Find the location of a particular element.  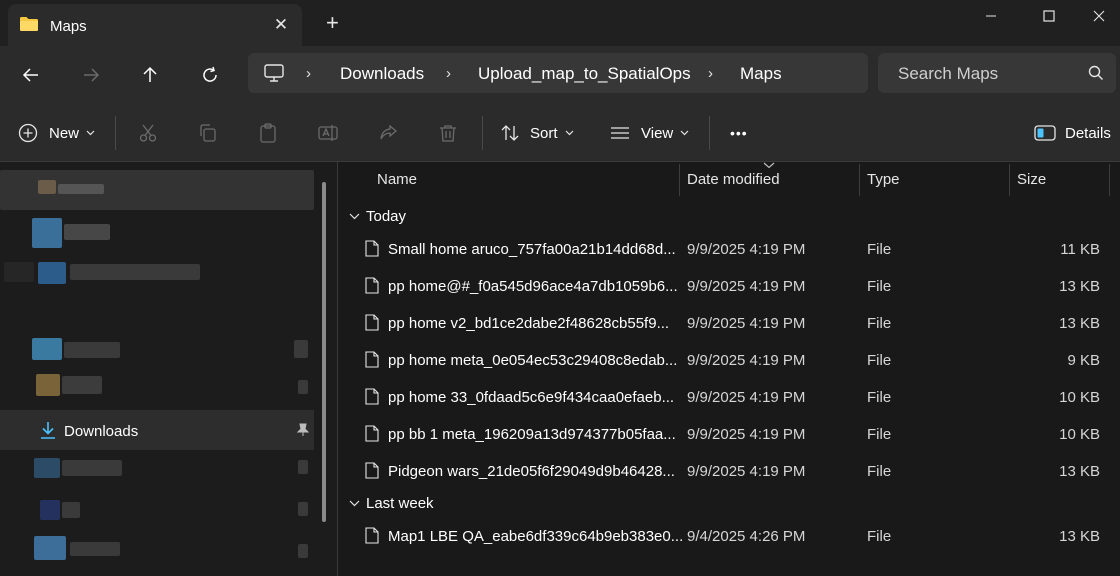

arrow-left-icon is located at coordinates (30, 75).